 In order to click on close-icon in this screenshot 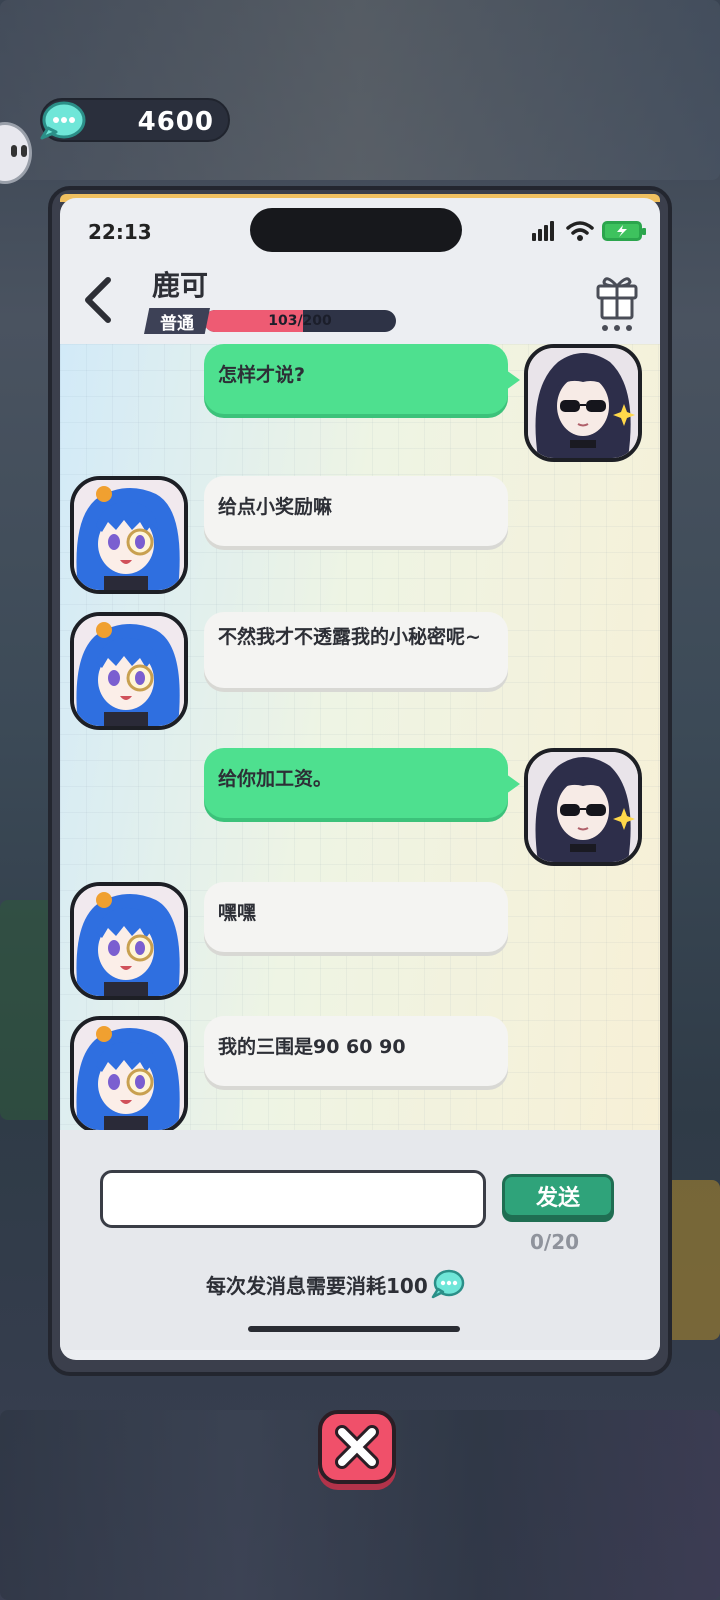, I will do `click(357, 1447)`.